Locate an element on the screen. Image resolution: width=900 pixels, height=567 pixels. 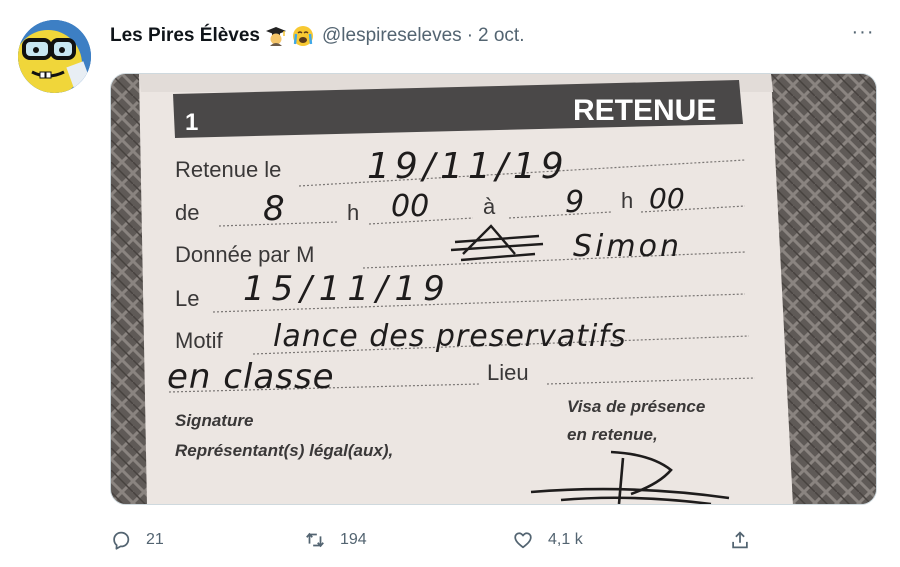
retenue-value: 19/11/19 is located at coordinates (468, 166).